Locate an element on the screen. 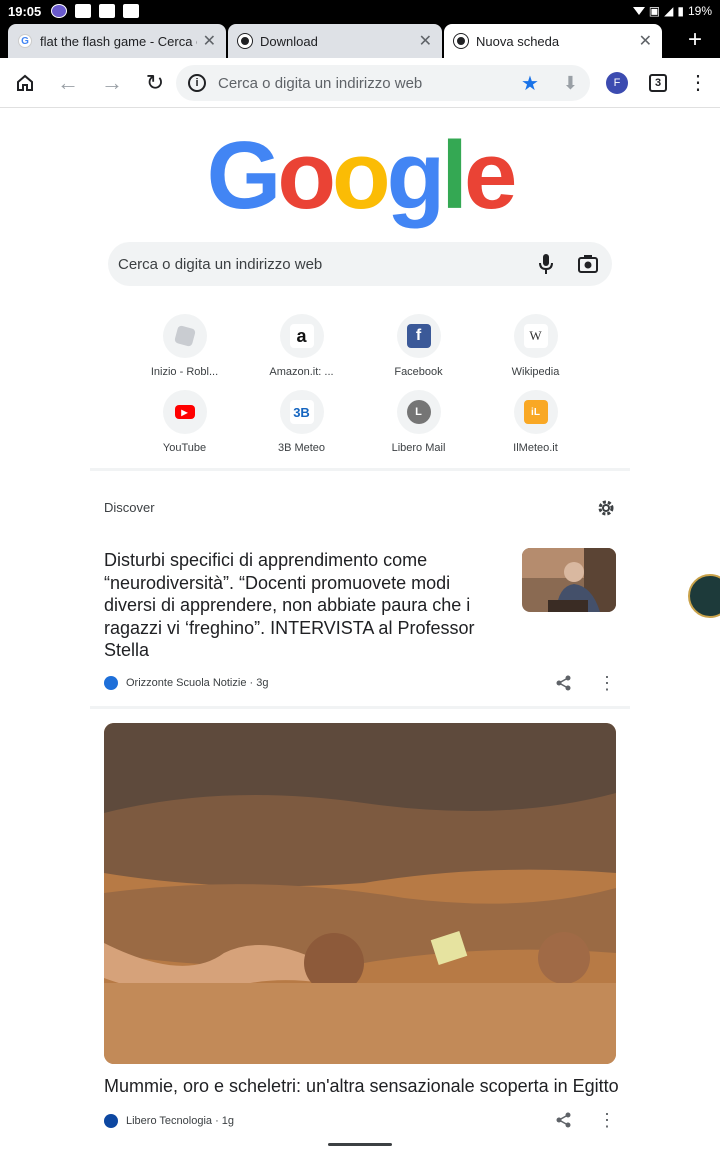  tab-new-tab: Nuova scheda ✕ is located at coordinates (553, 41).